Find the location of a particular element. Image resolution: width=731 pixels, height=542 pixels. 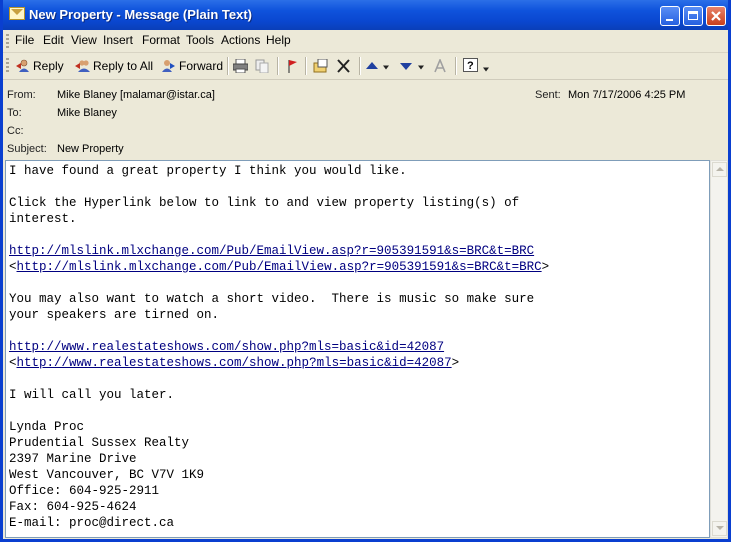

title-bar: New Property - Message (Plain Text) is located at coordinates (365, 15).